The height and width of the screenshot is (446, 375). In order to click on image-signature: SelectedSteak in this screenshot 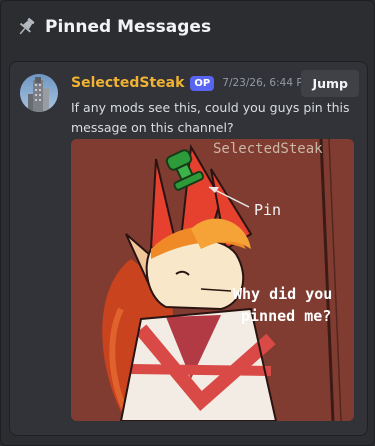, I will do `click(268, 149)`.